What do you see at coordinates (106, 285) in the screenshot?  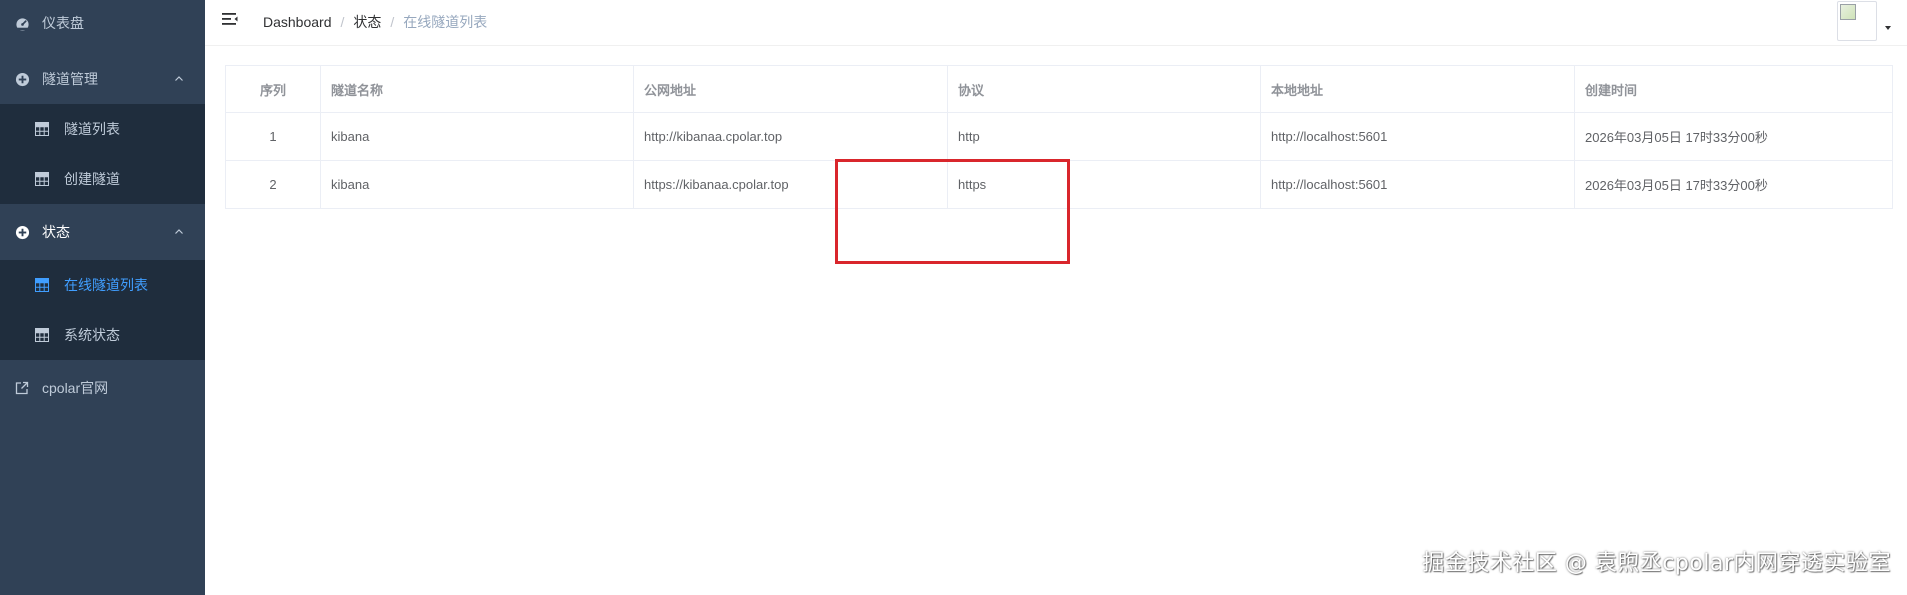 I see `sidebar-item-label: 在线隧道列表` at bounding box center [106, 285].